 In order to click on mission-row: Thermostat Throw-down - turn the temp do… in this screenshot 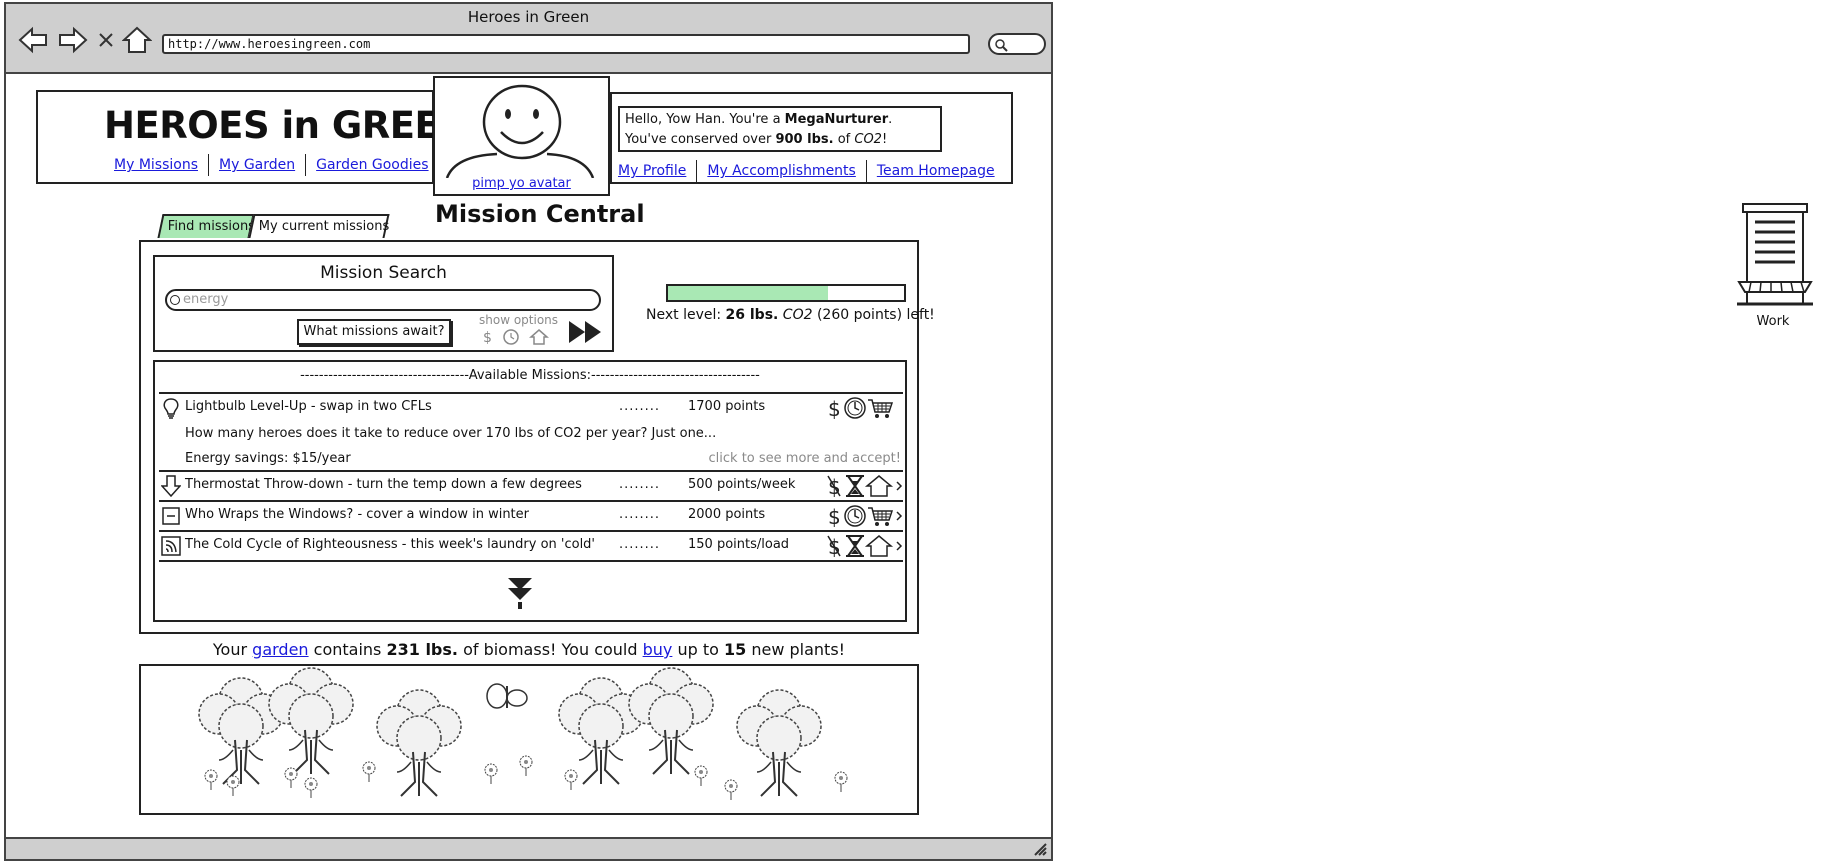, I will do `click(531, 487)`.